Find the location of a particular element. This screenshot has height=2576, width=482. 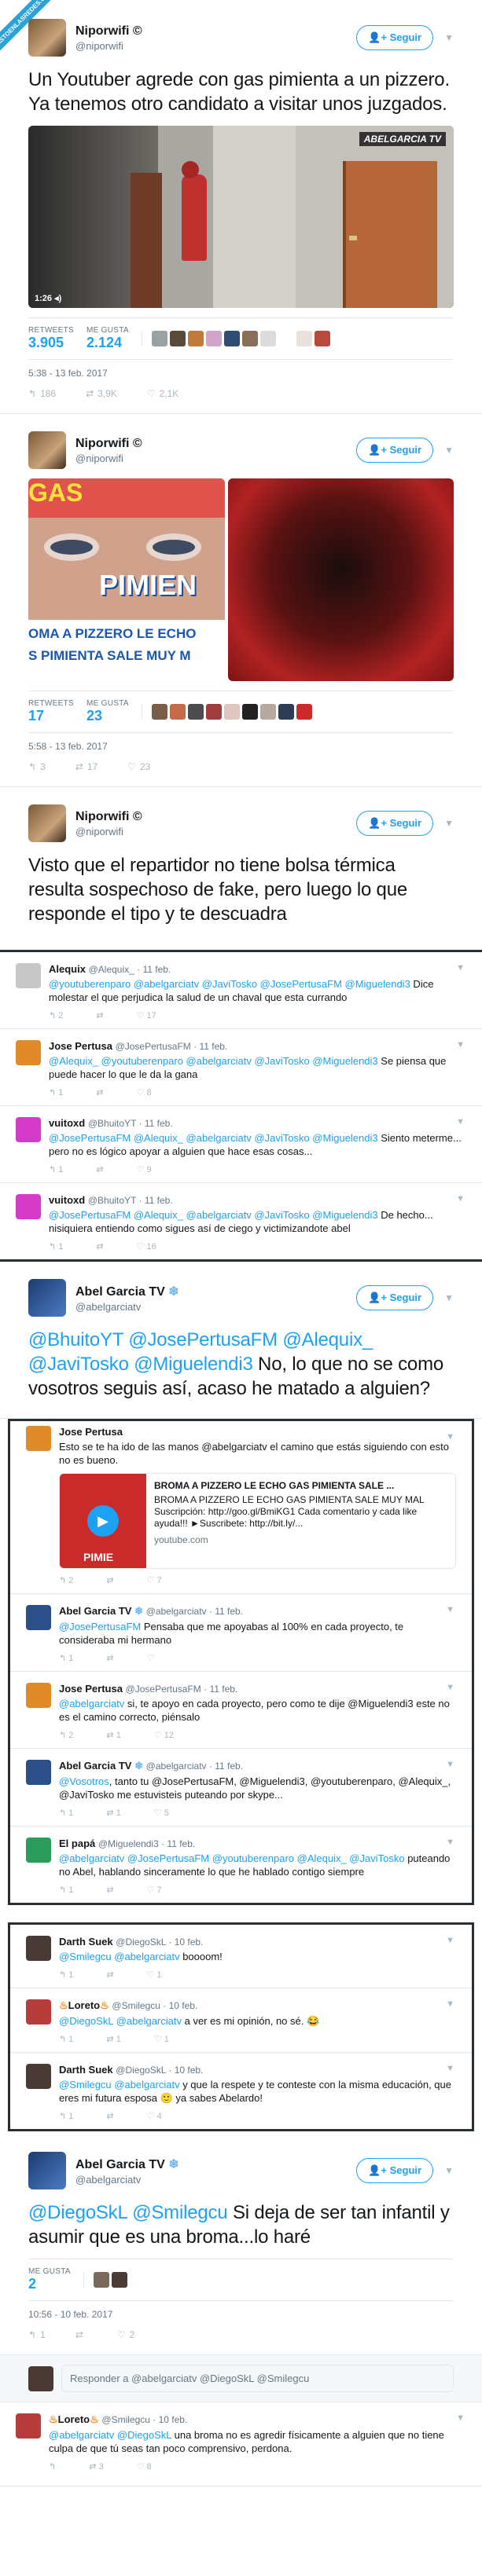

like-button: ♡ 16 is located at coordinates (146, 1246).